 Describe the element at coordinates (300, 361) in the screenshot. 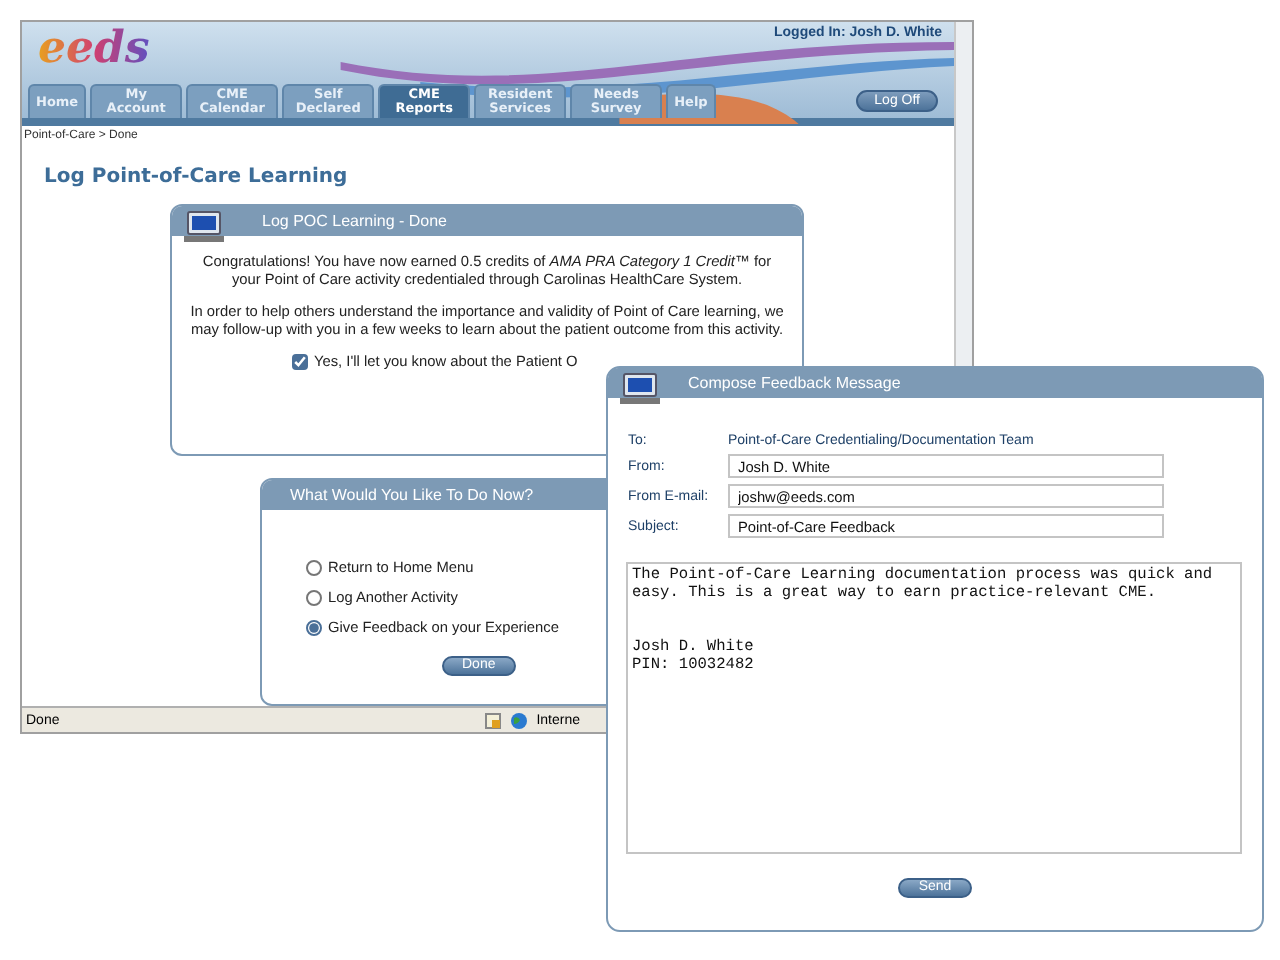

I see `checkbox` at that location.